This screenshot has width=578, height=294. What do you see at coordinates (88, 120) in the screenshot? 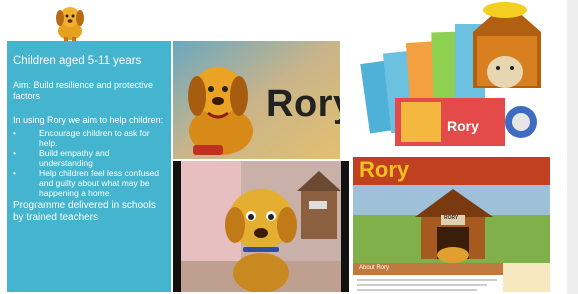
I see `intro-text: In using Rory we aim to help children:` at bounding box center [88, 120].